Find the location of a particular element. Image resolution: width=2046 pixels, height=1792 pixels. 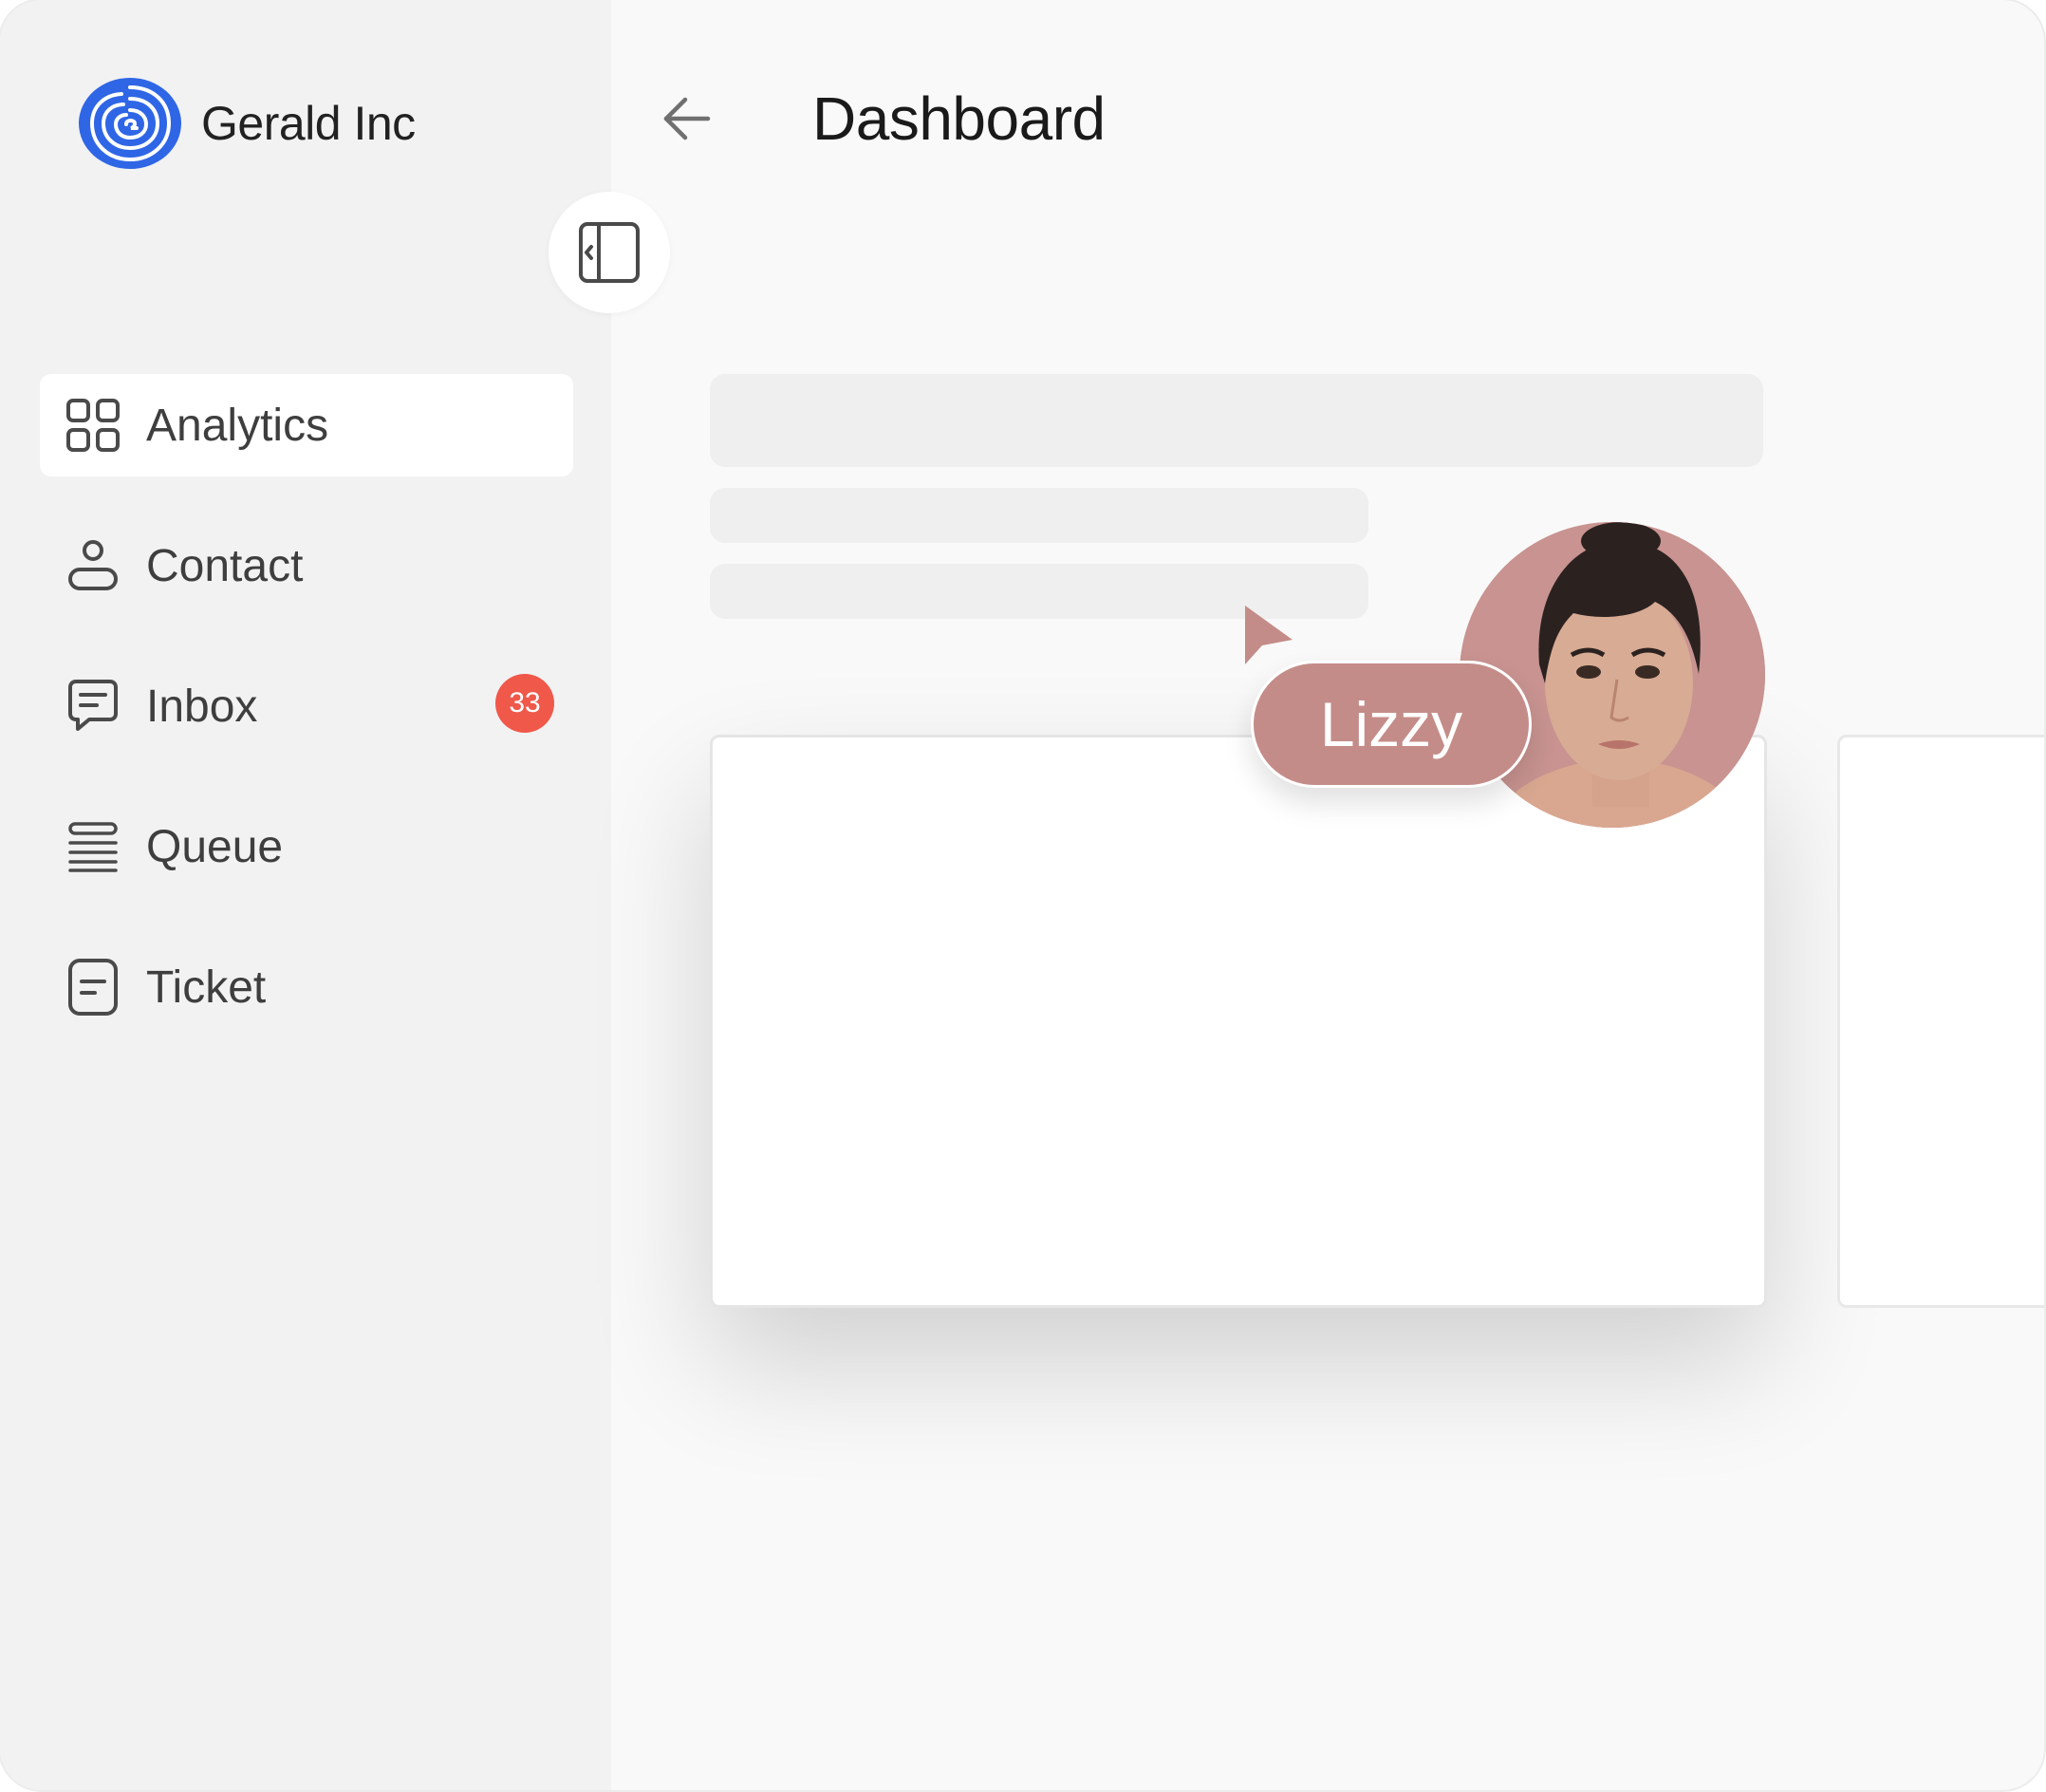

sidebar-nav: Analytics Contact Inbox 33 Queue Ticket is located at coordinates (306, 725).